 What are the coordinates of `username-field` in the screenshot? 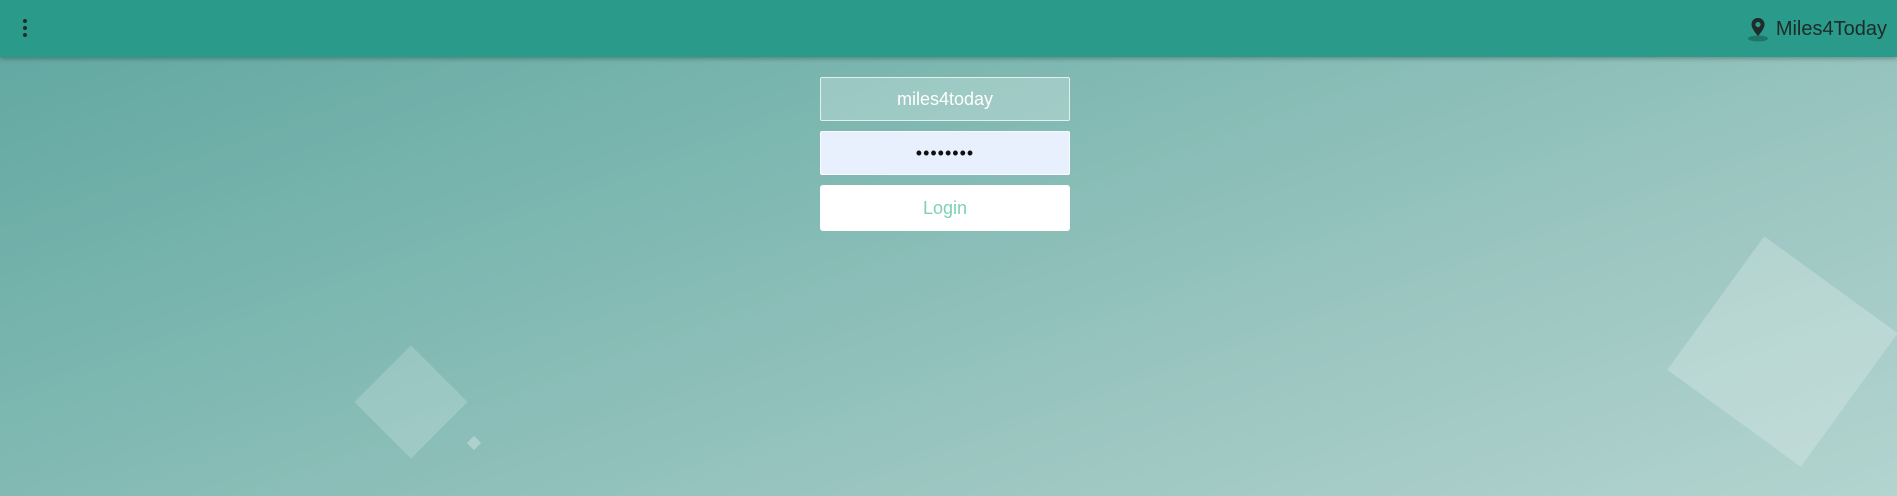 It's located at (945, 99).